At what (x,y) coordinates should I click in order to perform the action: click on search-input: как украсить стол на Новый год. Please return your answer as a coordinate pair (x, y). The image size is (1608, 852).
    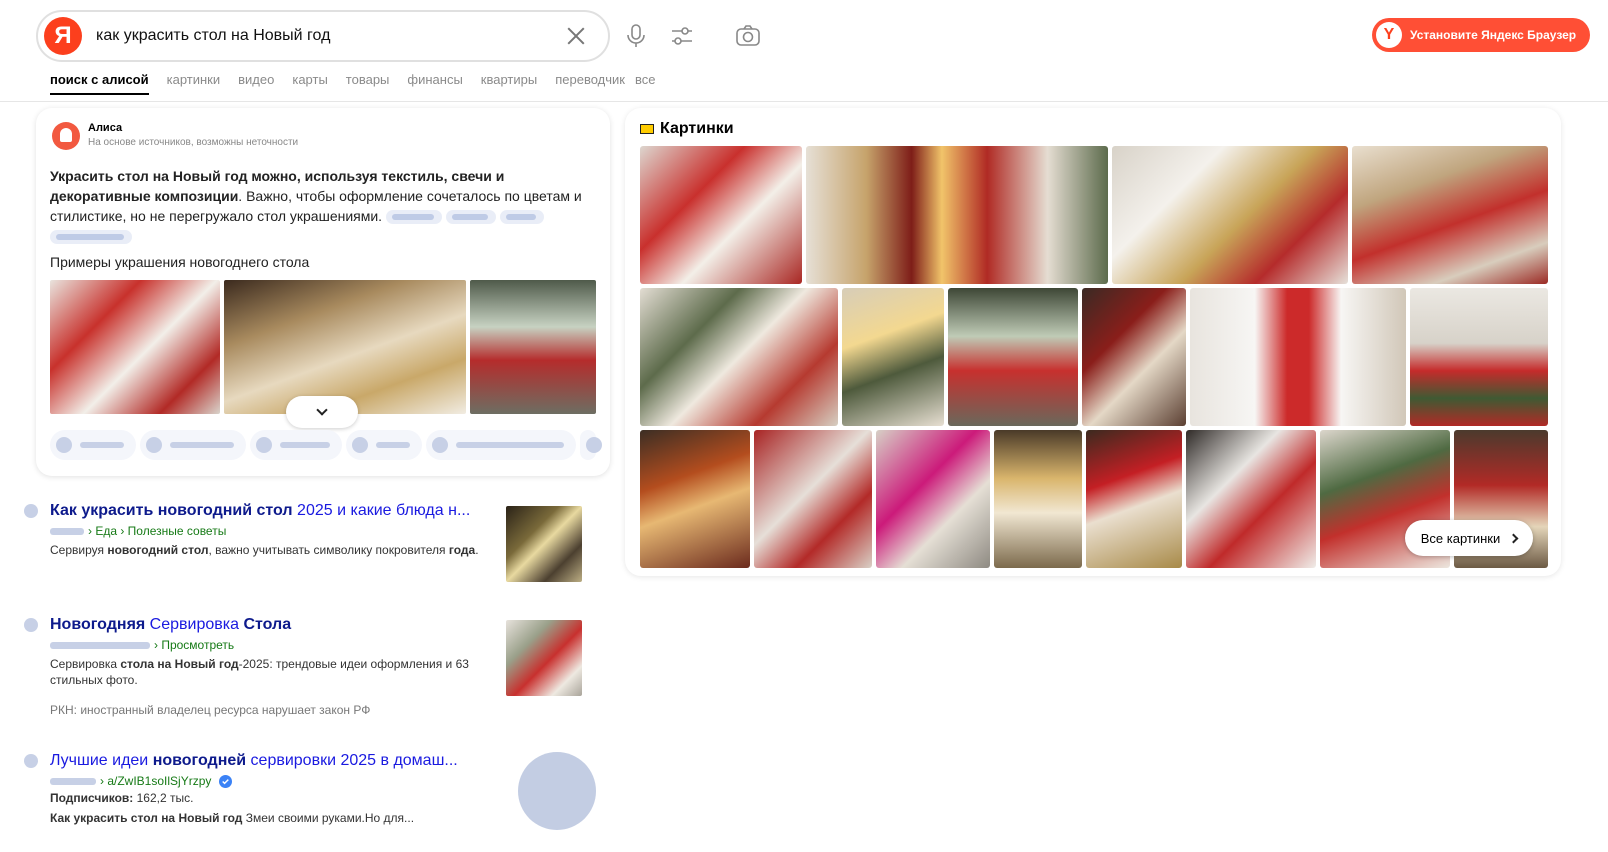
    Looking at the image, I should click on (330, 36).